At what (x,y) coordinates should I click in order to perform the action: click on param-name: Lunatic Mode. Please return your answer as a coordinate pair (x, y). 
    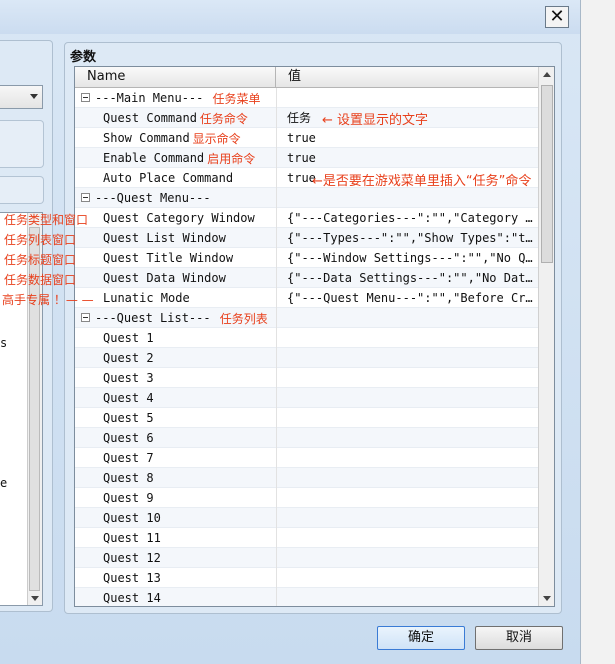
    Looking at the image, I should click on (146, 298).